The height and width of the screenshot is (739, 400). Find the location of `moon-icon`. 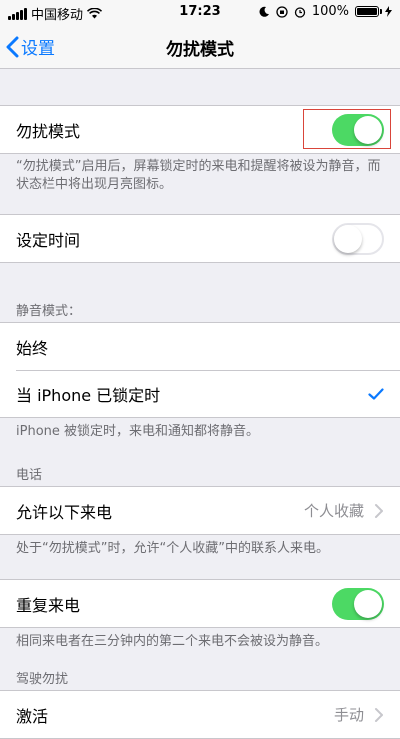

moon-icon is located at coordinates (264, 11).